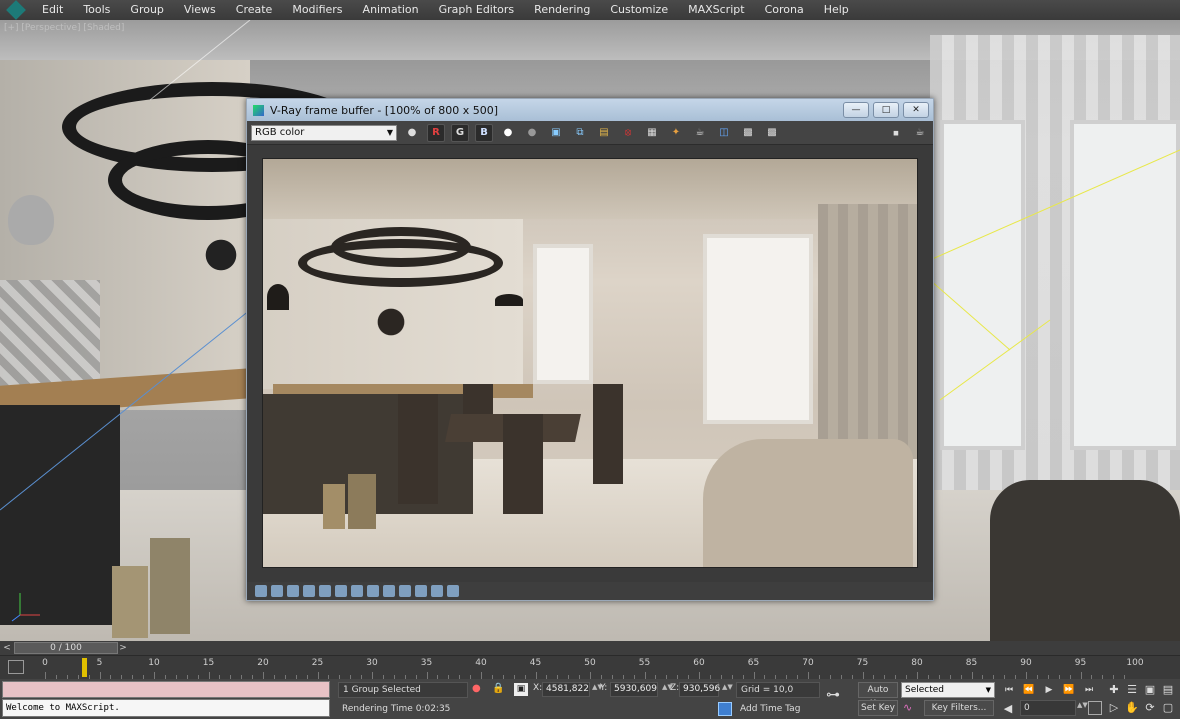 This screenshot has height=719, width=1180. I want to click on chevron-down-icon: ▼, so click(988, 690).